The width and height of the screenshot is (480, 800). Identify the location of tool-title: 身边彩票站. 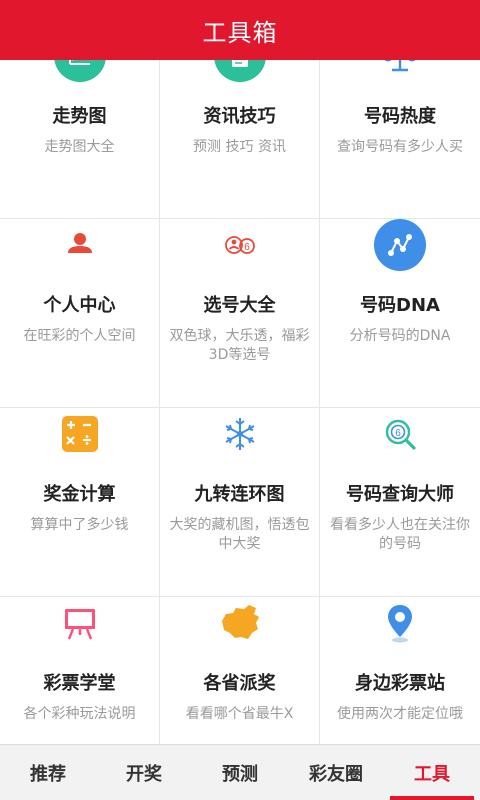
(400, 683).